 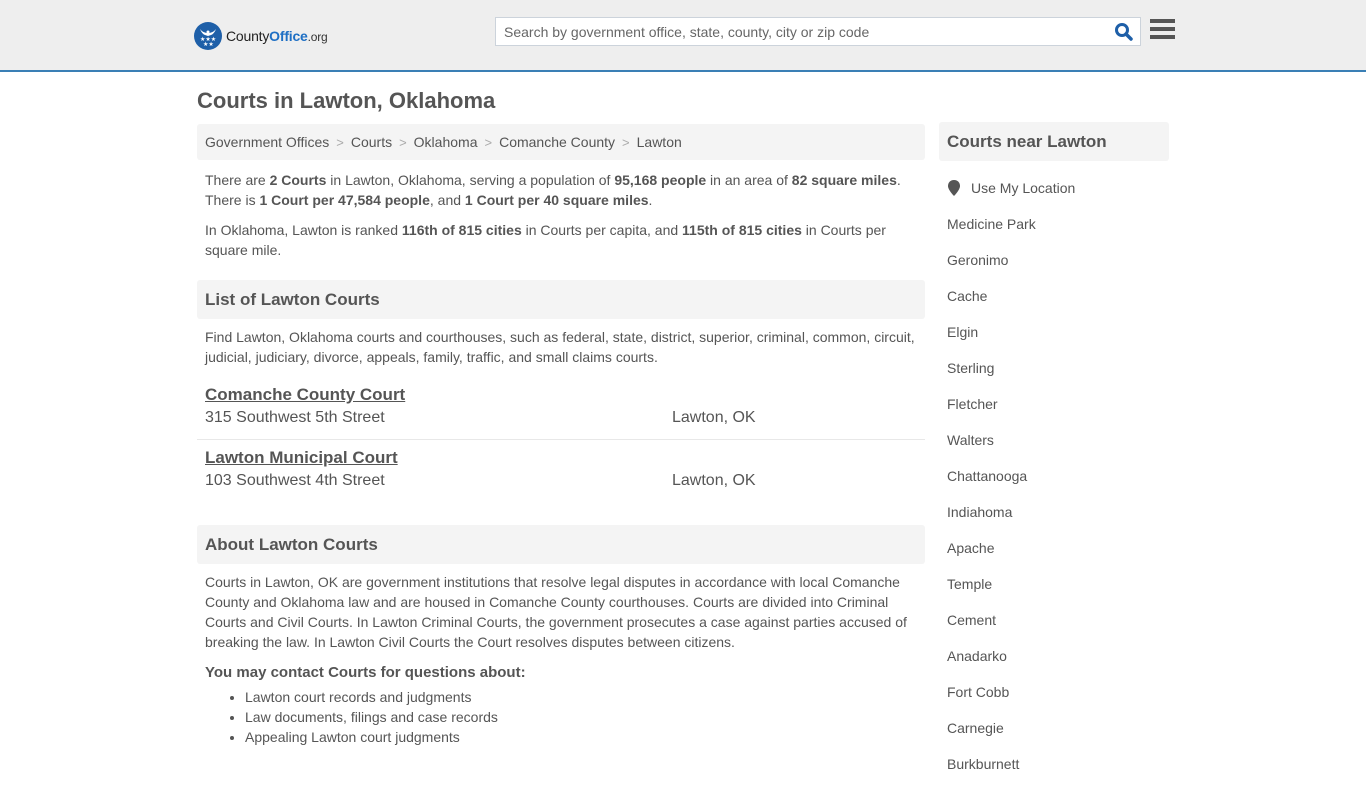 I want to click on nearby-city-link: Indiahoma, so click(x=1058, y=520).